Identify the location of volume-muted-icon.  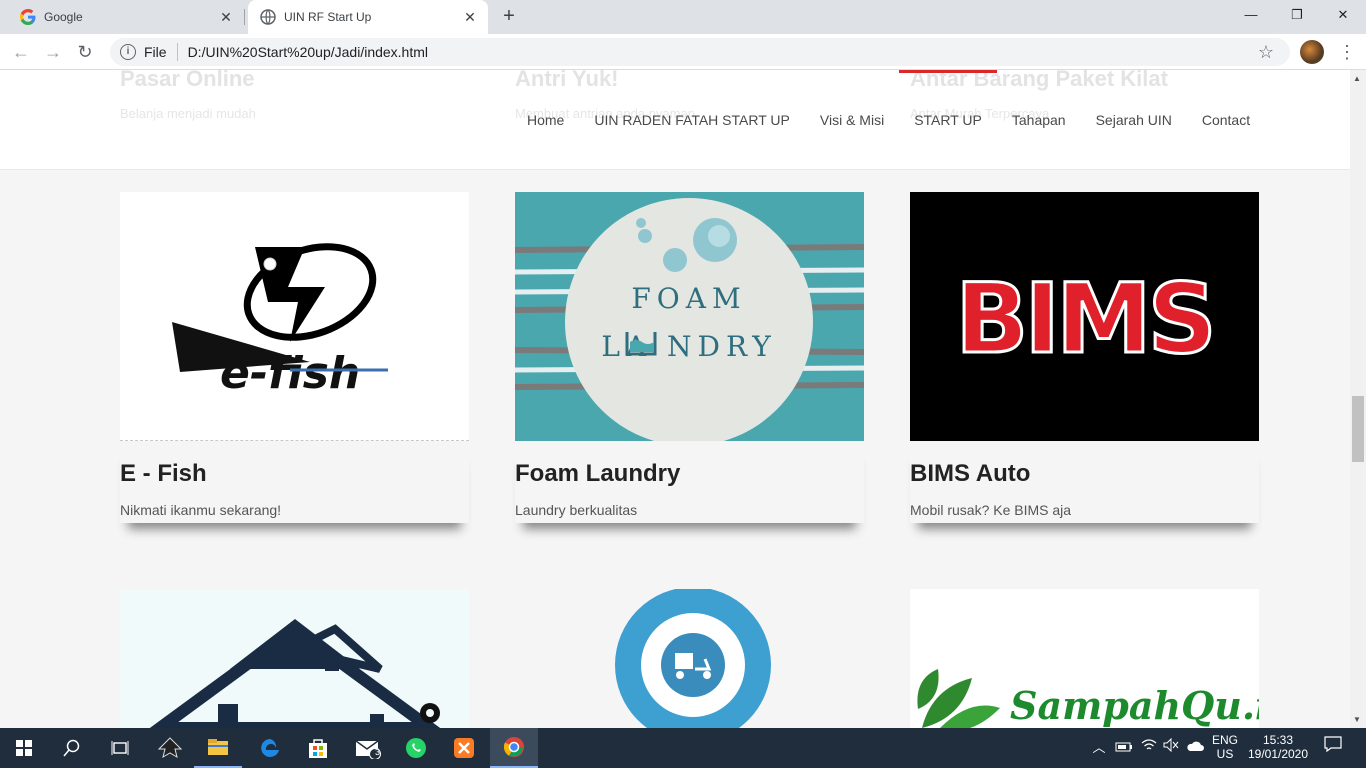
(1171, 748).